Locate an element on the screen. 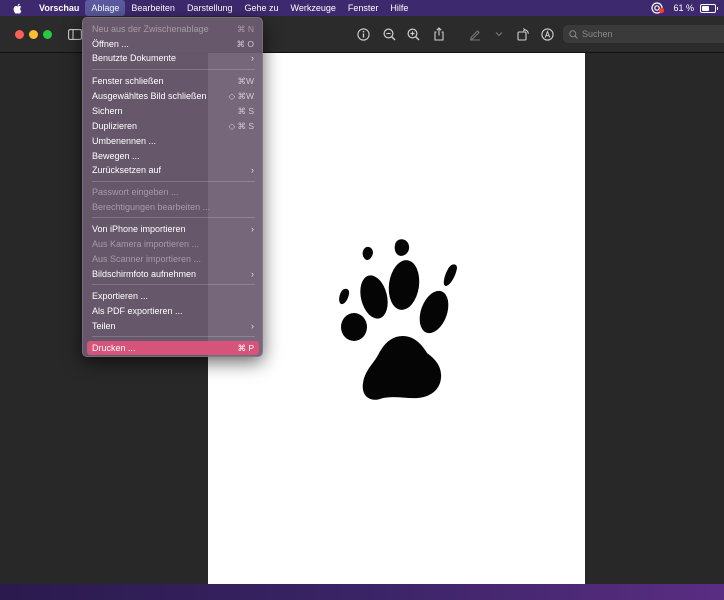  menu-app-name: Vorschau is located at coordinates (59, 8).